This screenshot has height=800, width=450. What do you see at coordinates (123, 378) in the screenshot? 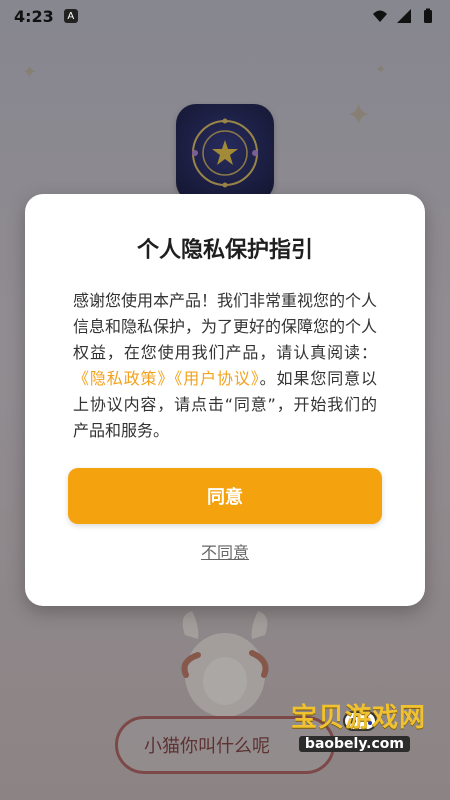
I see `privacy-policy-link: 《隐私政策》` at bounding box center [123, 378].